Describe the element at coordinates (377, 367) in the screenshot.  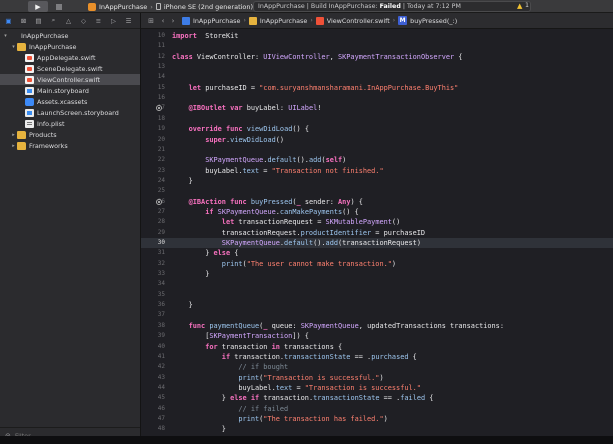
I see `code-line: 42 // if bought` at that location.